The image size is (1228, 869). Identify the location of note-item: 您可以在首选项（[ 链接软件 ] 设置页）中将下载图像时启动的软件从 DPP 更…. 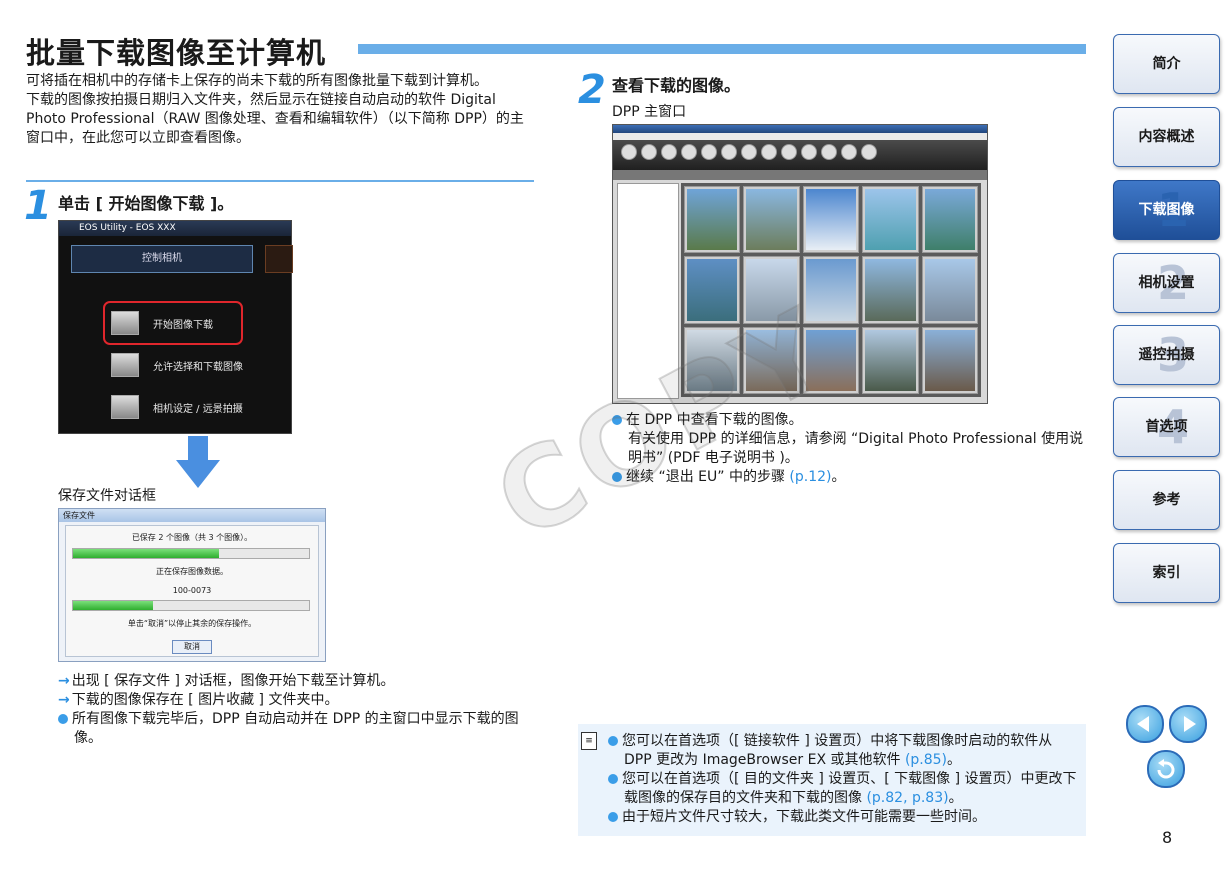
(843, 751).